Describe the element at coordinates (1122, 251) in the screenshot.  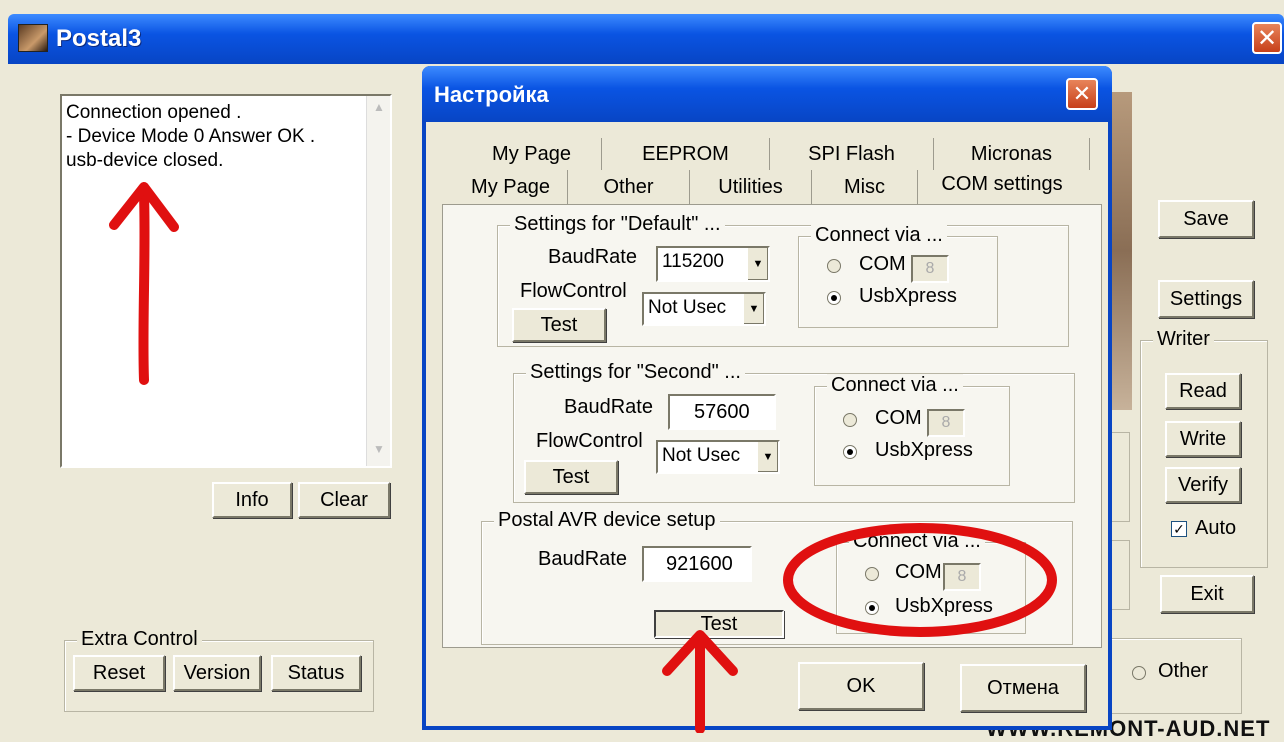
I see `preview-image` at that location.